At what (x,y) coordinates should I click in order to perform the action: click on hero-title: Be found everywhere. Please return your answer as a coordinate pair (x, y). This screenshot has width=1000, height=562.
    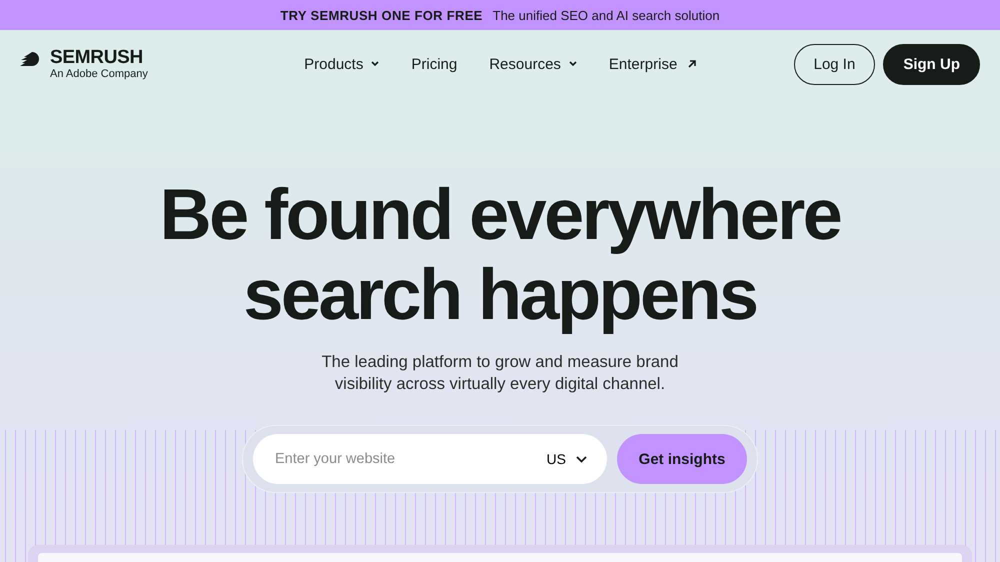
    Looking at the image, I should click on (500, 215).